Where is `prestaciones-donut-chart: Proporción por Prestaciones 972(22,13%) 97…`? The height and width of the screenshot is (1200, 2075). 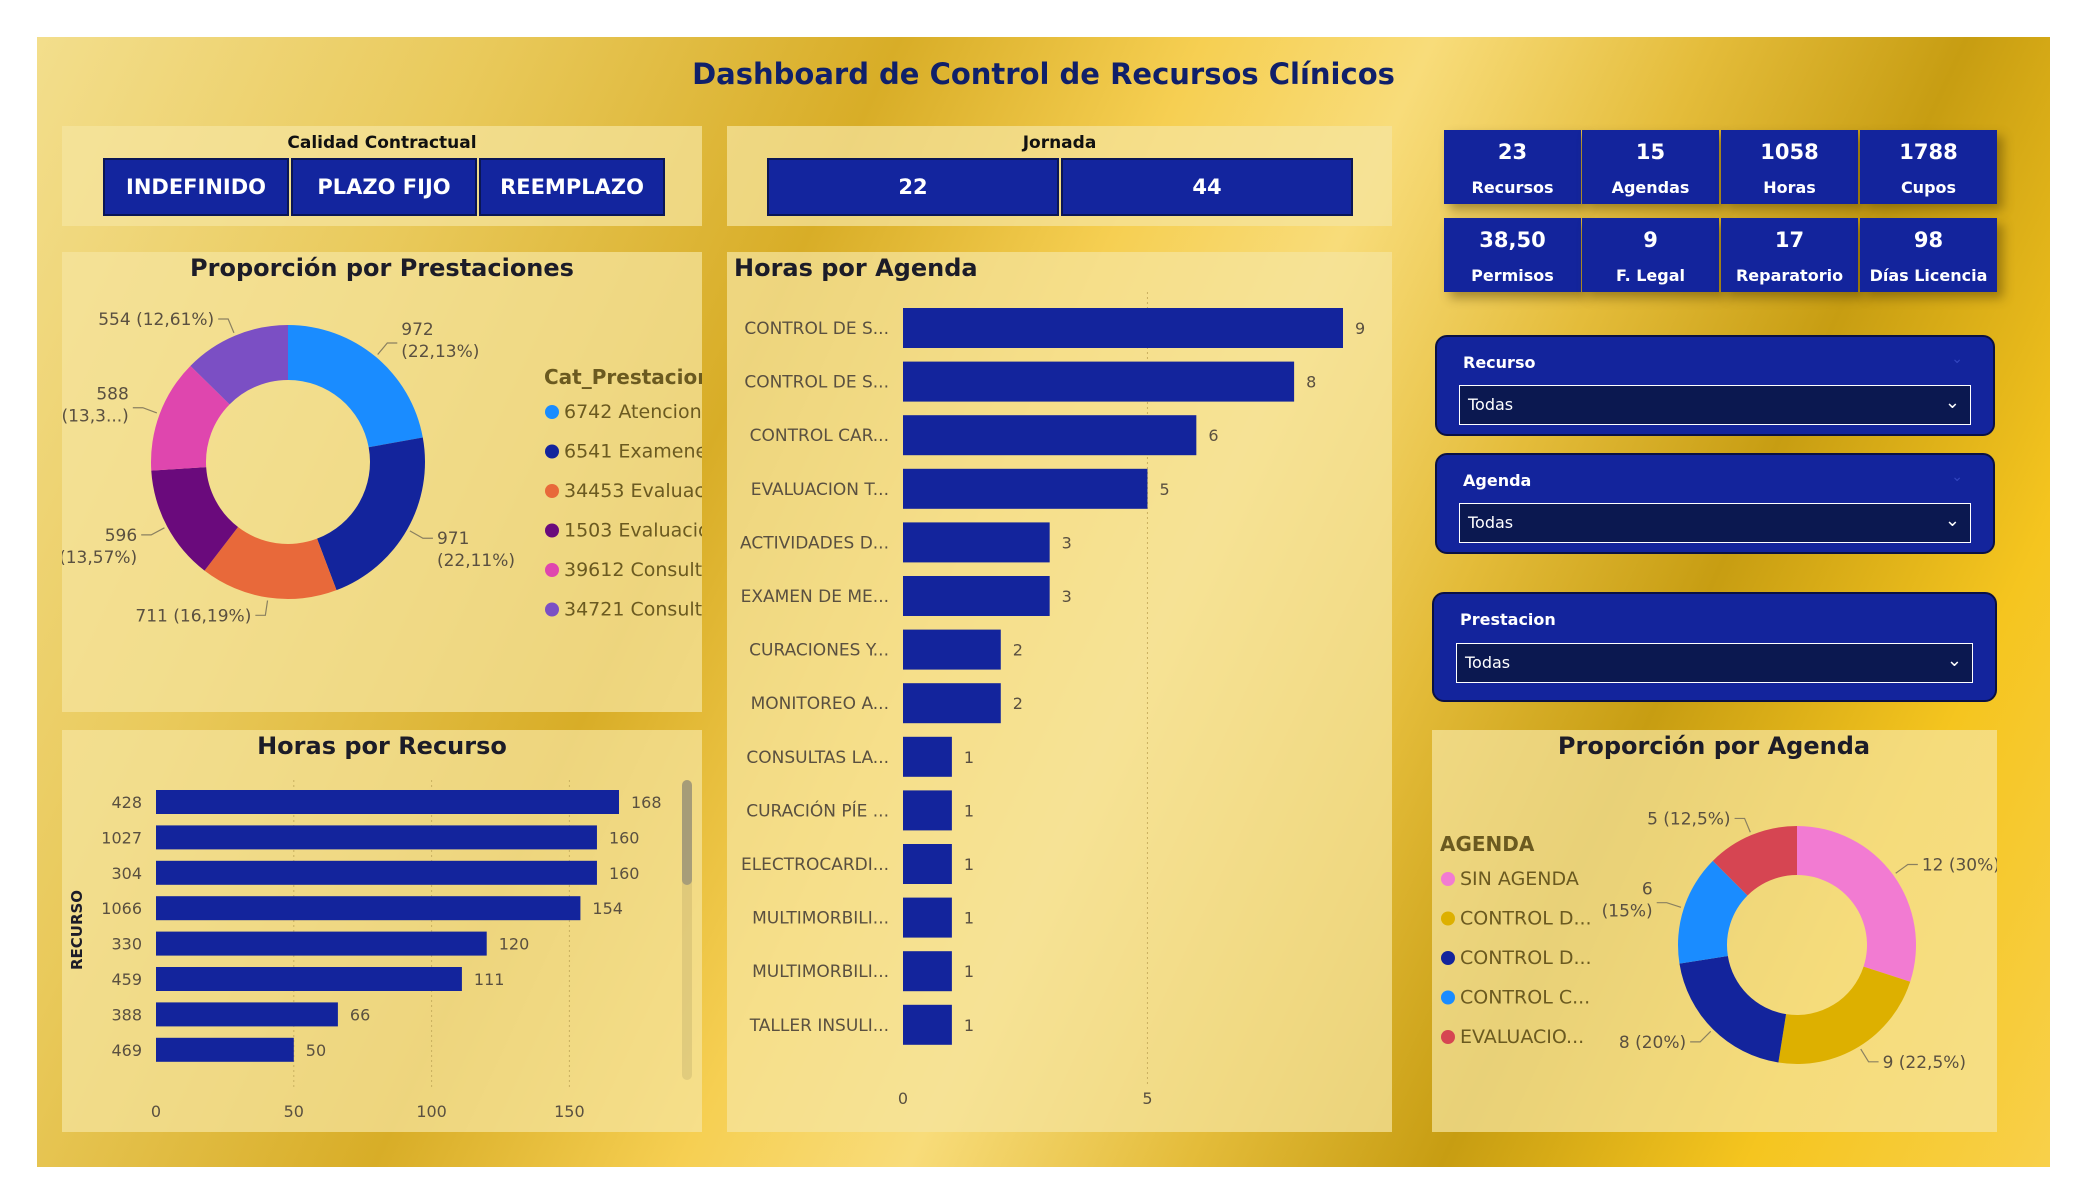
prestaciones-donut-chart: Proporción por Prestaciones 972(22,13%) 97… is located at coordinates (393, 440).